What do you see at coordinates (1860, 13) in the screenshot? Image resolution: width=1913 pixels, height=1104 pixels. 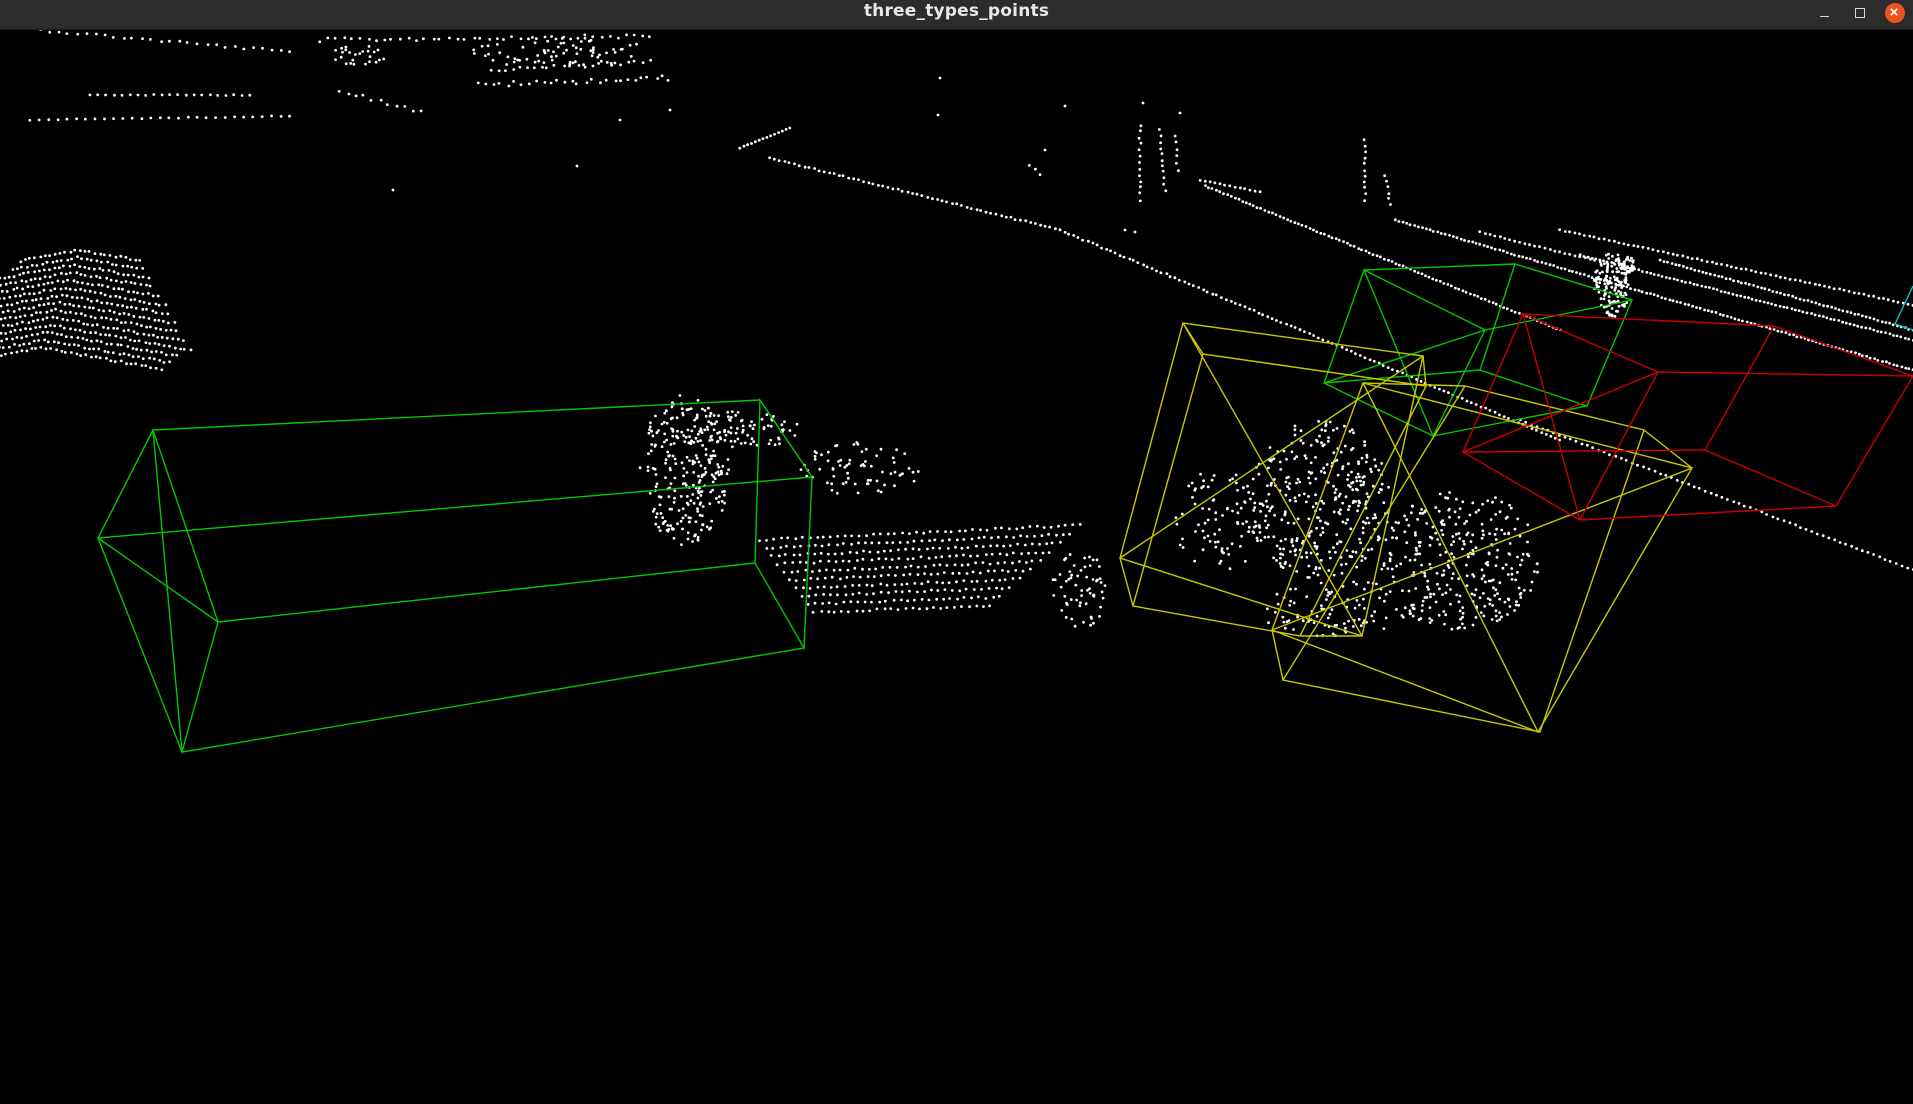 I see `maximize-button` at bounding box center [1860, 13].